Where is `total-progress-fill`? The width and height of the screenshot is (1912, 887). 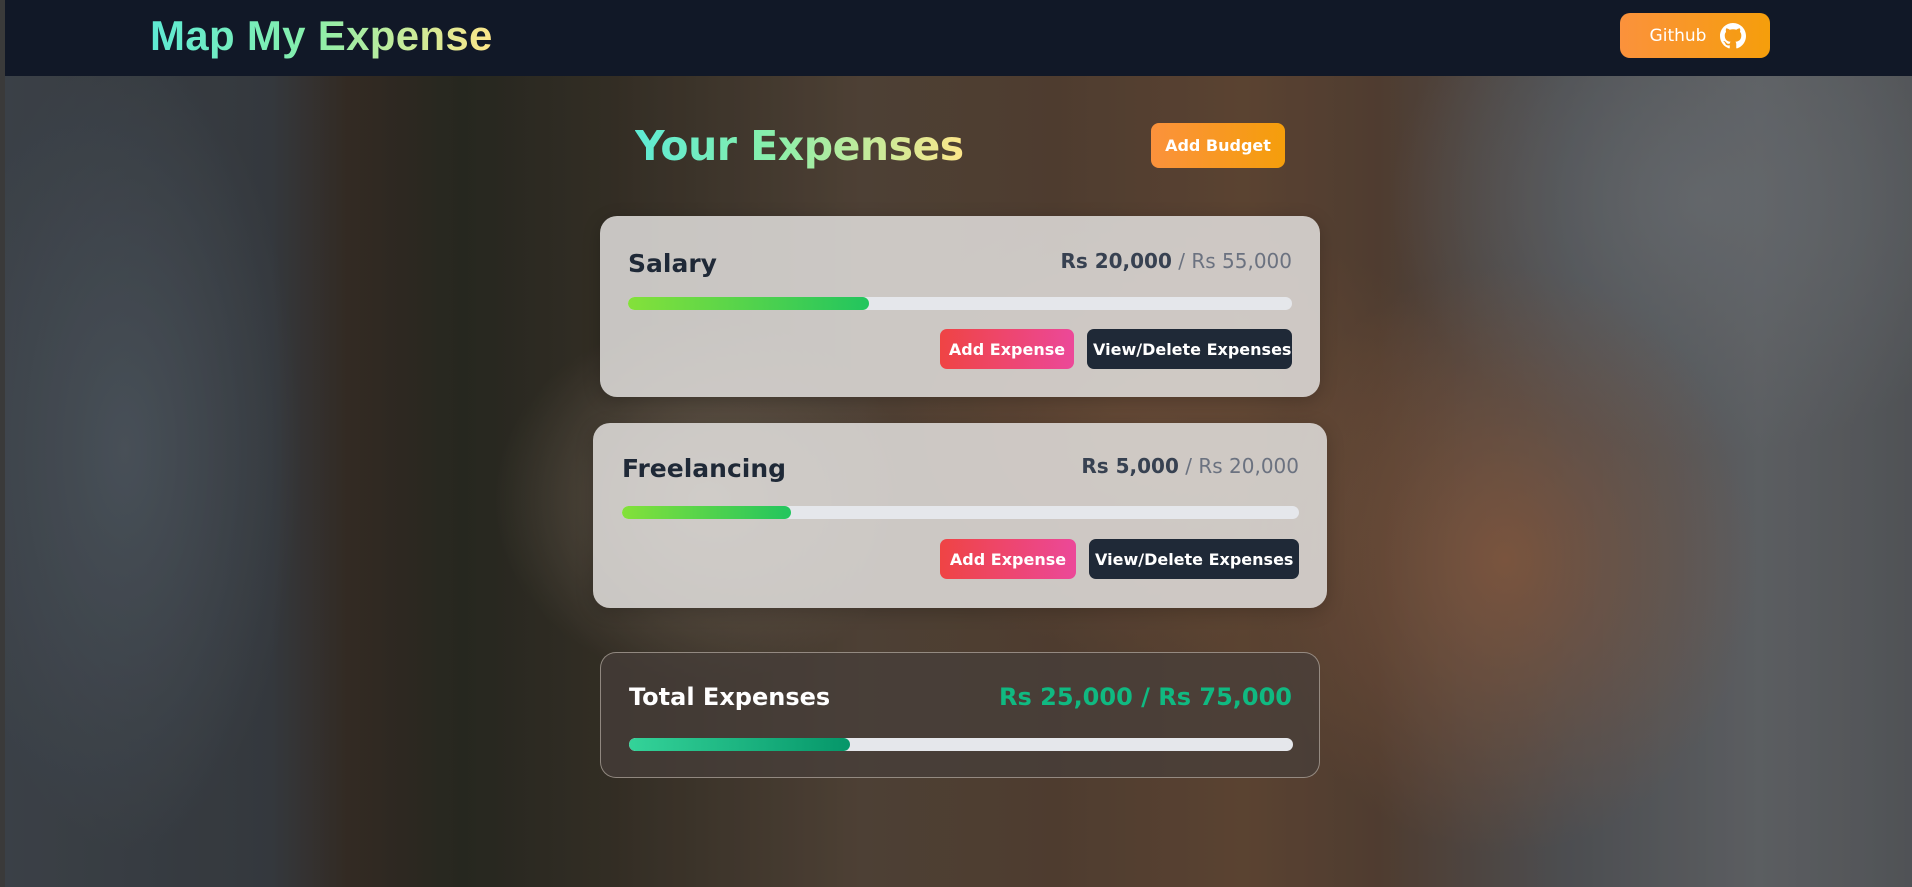
total-progress-fill is located at coordinates (740, 744).